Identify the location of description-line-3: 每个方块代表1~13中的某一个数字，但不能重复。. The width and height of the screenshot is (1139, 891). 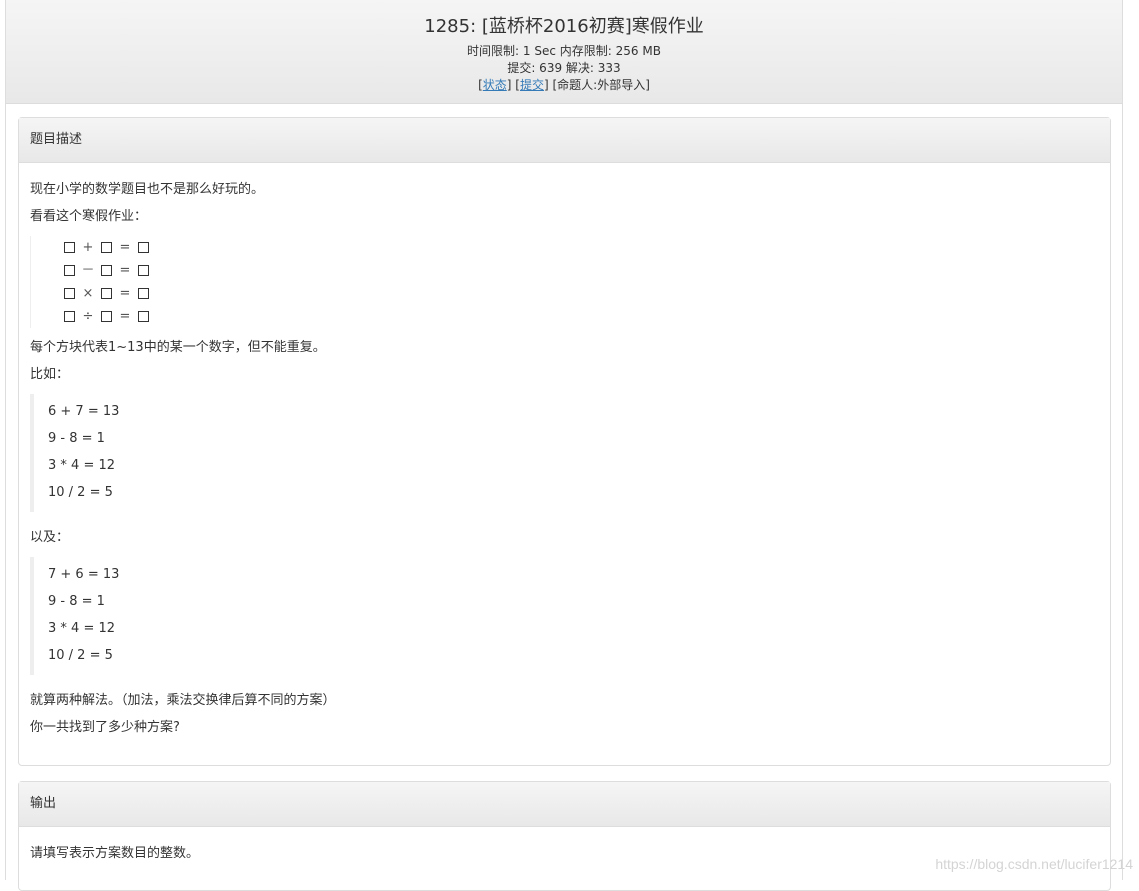
(178, 347).